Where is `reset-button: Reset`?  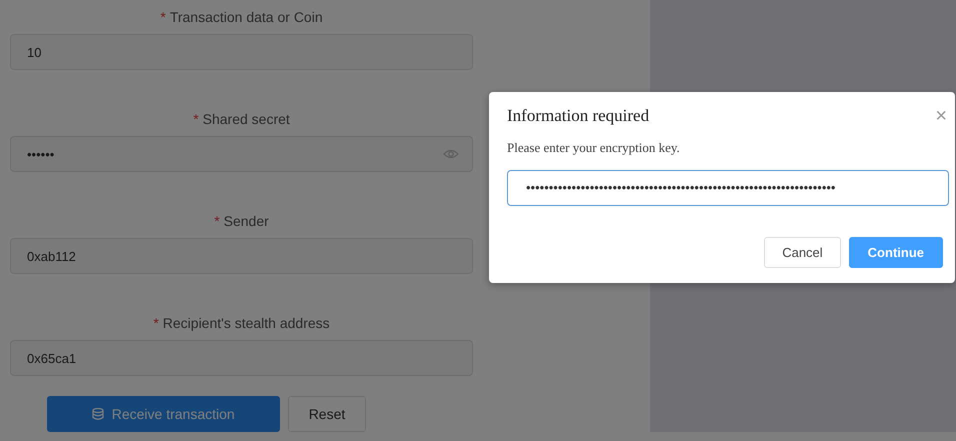
reset-button: Reset is located at coordinates (327, 414).